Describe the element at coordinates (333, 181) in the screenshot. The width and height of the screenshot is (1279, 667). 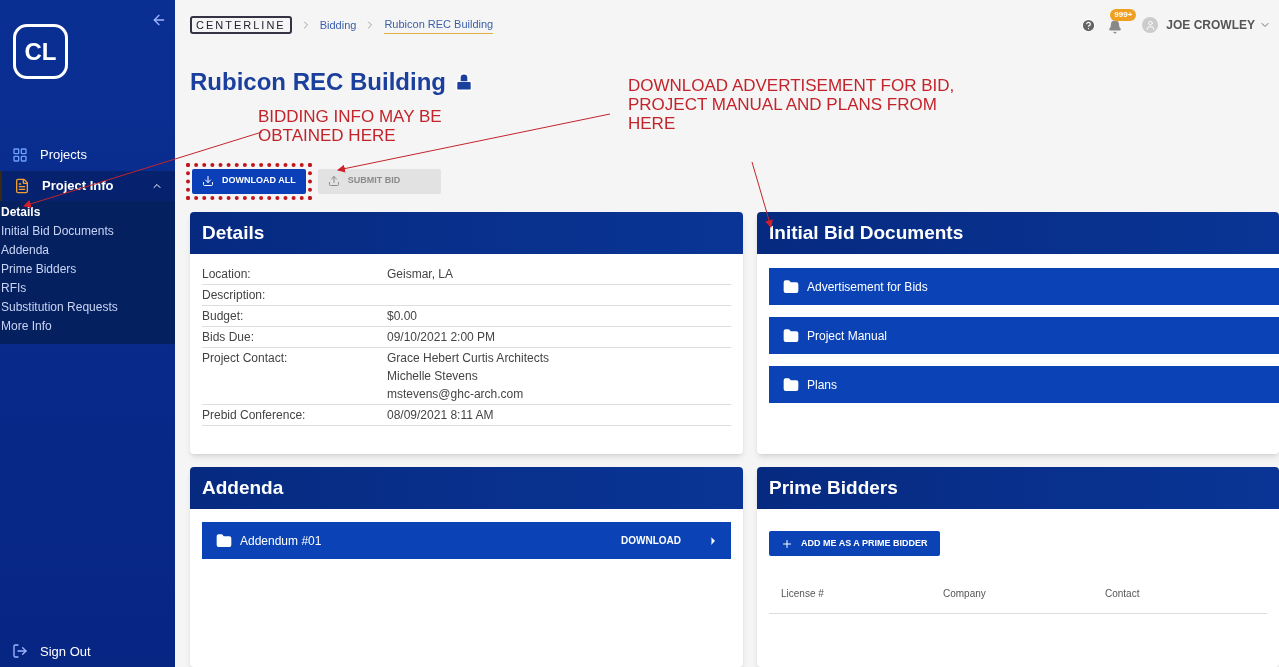
I see `upload-icon` at that location.